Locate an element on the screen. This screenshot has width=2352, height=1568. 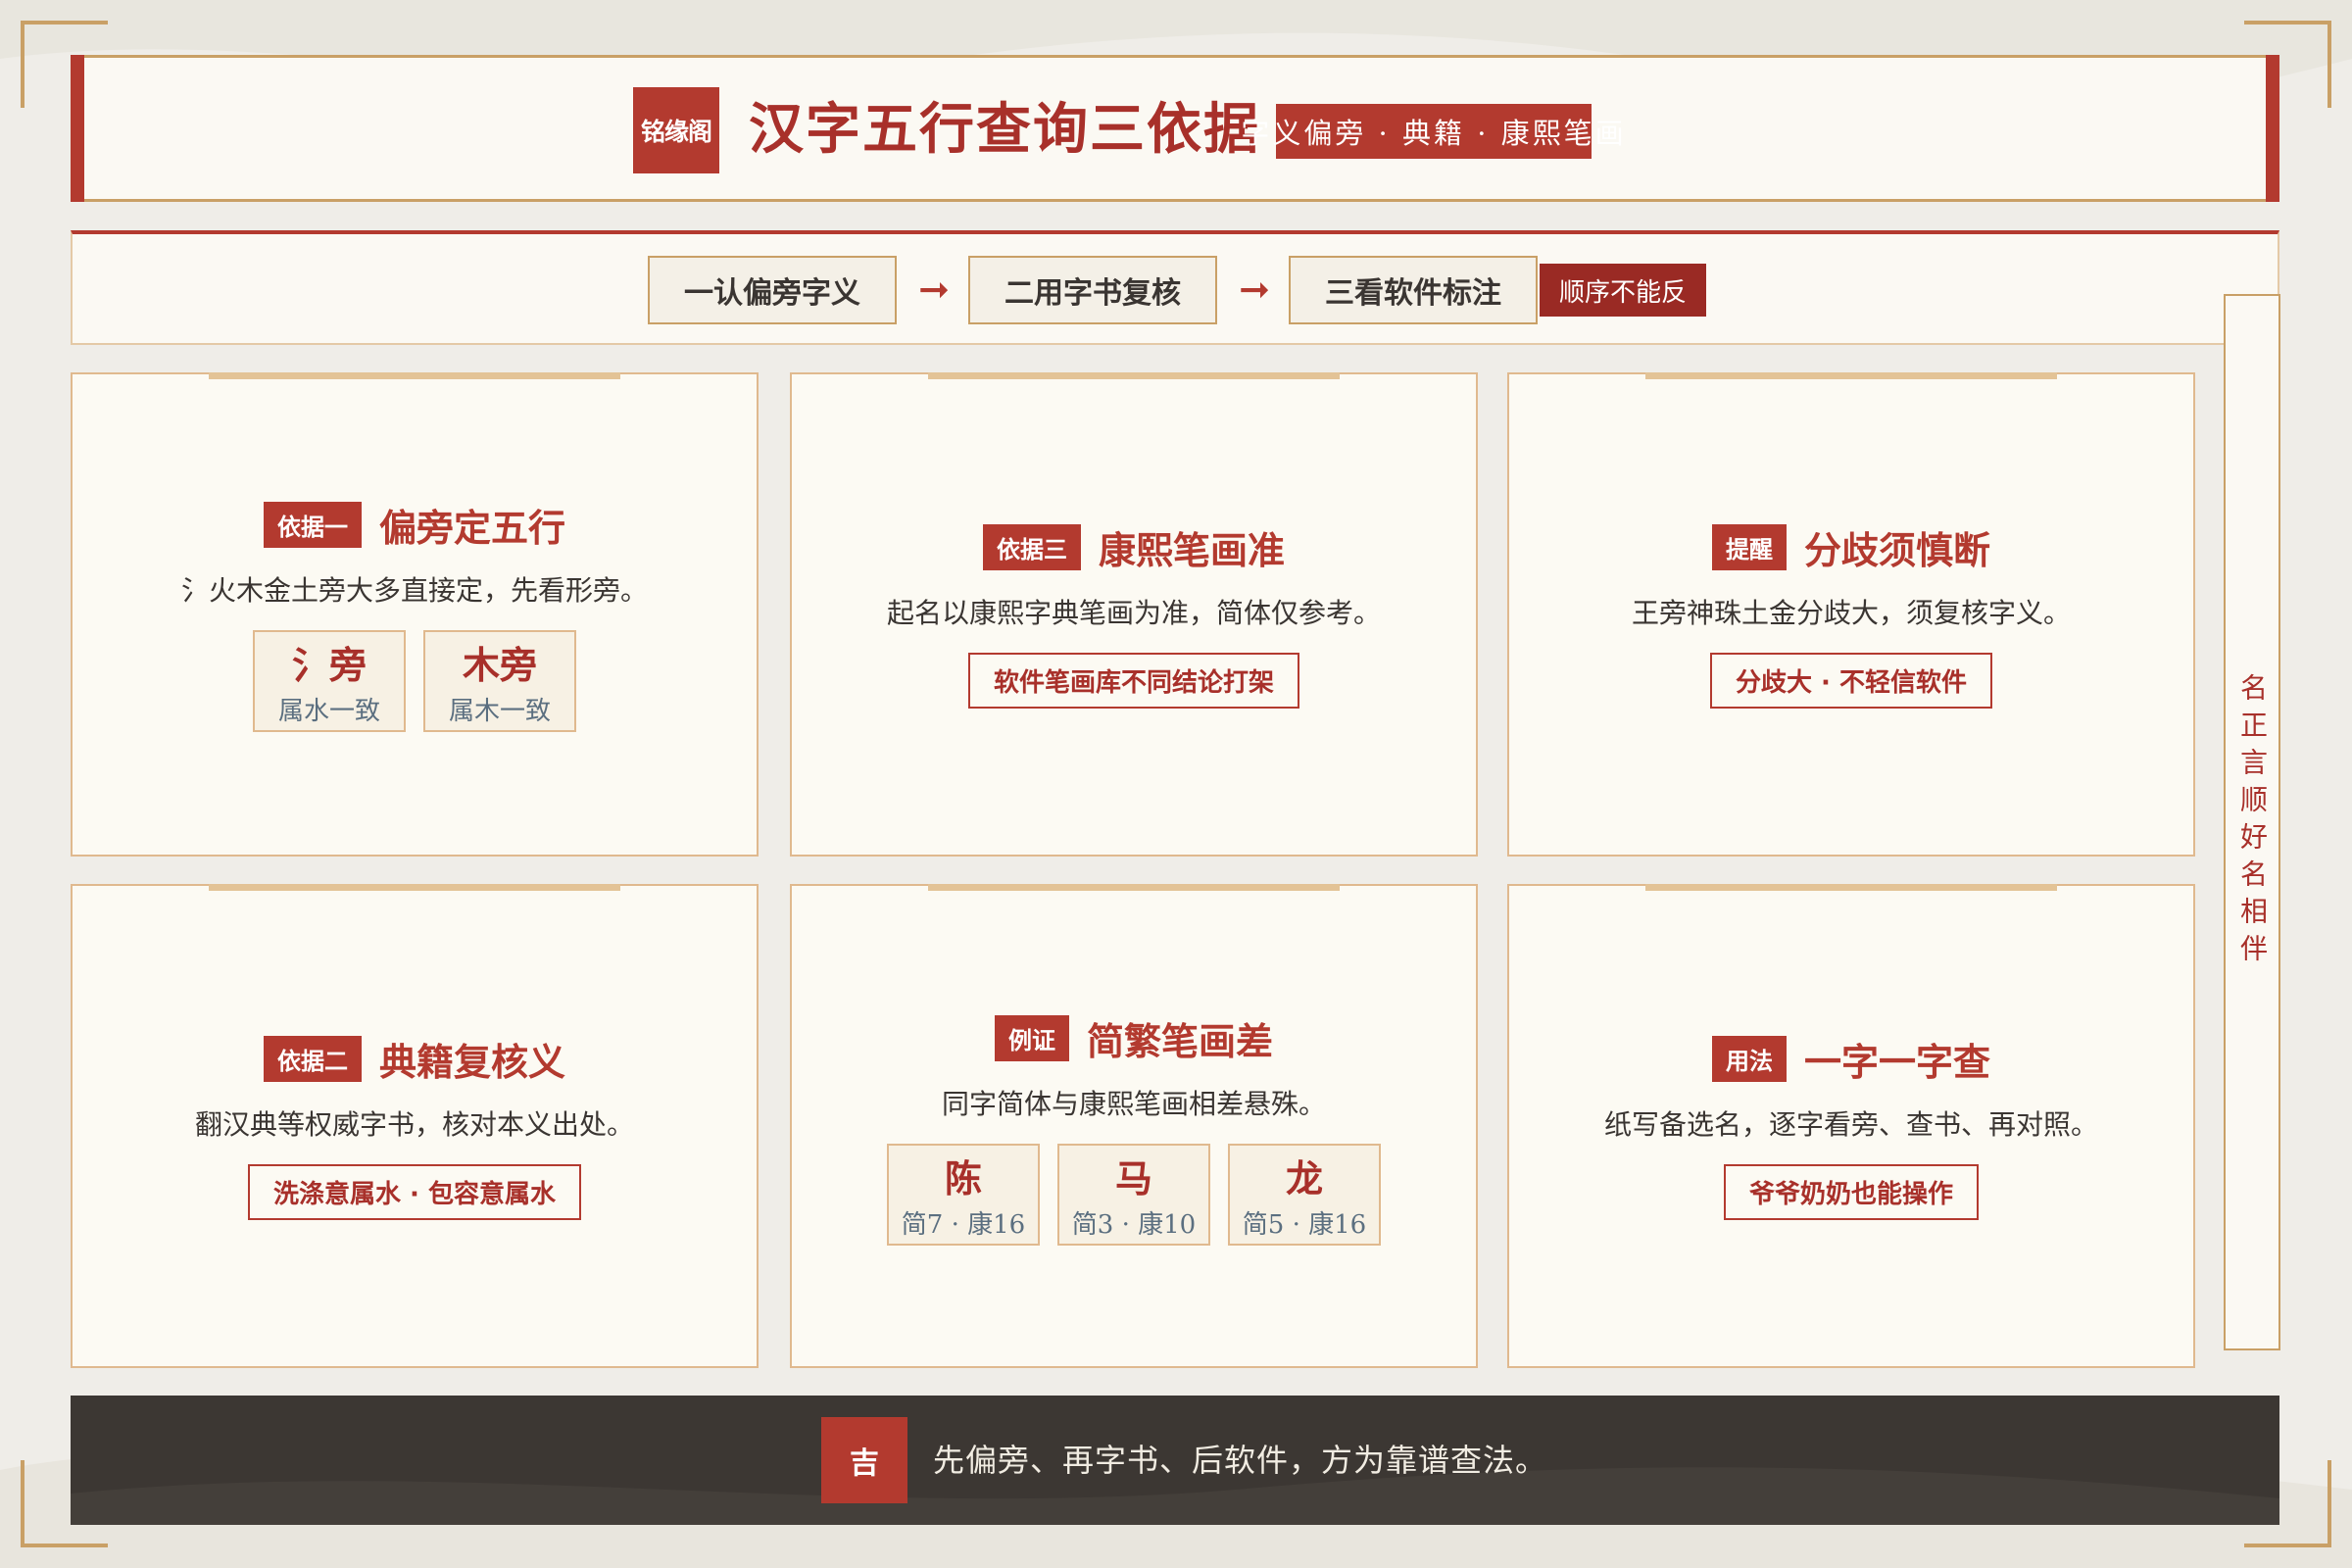
luck-badge: 吉 is located at coordinates (864, 1460).